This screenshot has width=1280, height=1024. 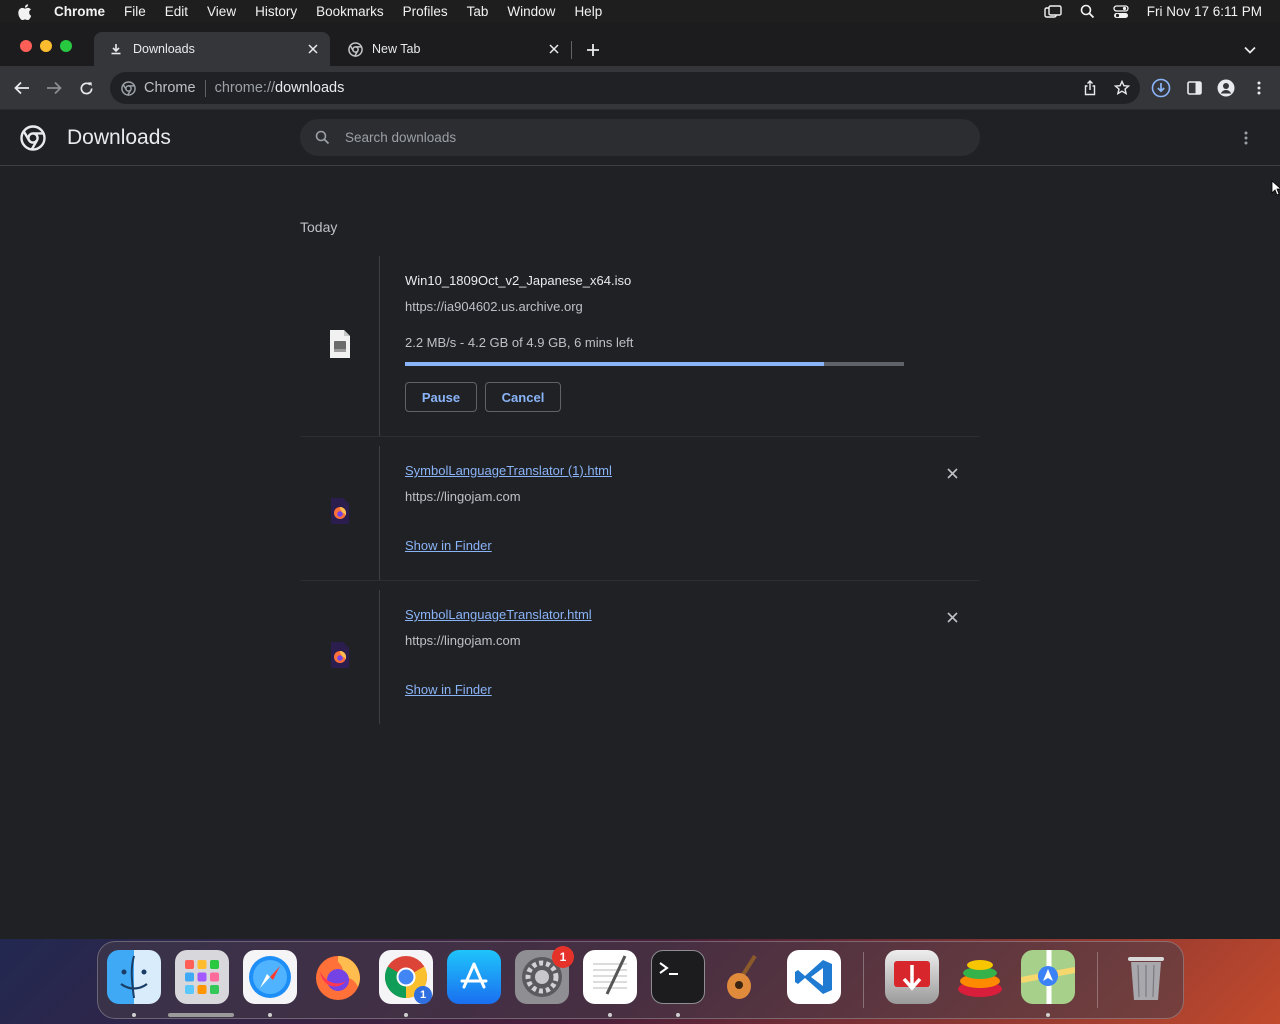 I want to click on tab-label: Downloads, so click(x=164, y=49).